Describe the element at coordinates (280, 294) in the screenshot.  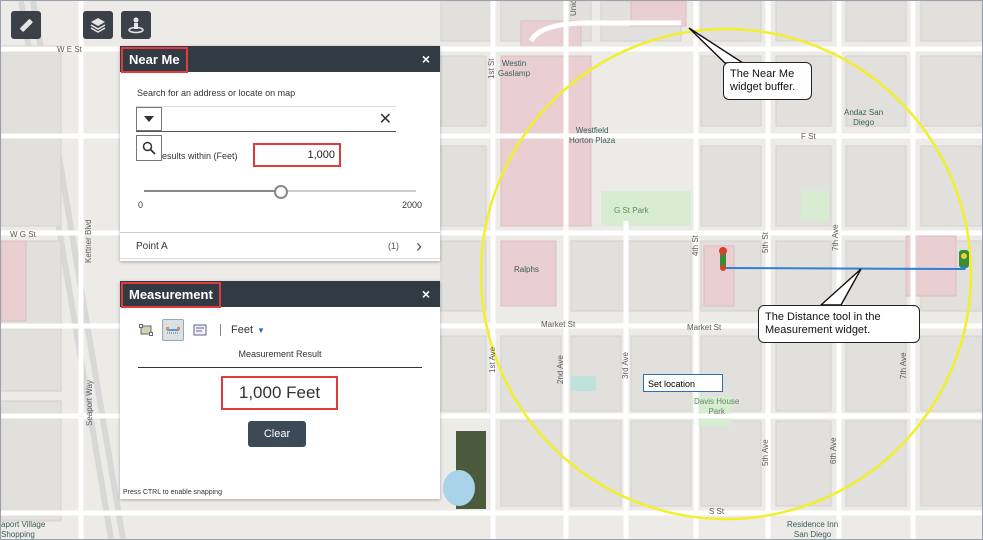
I see `measurement-header: Measurement ×` at that location.